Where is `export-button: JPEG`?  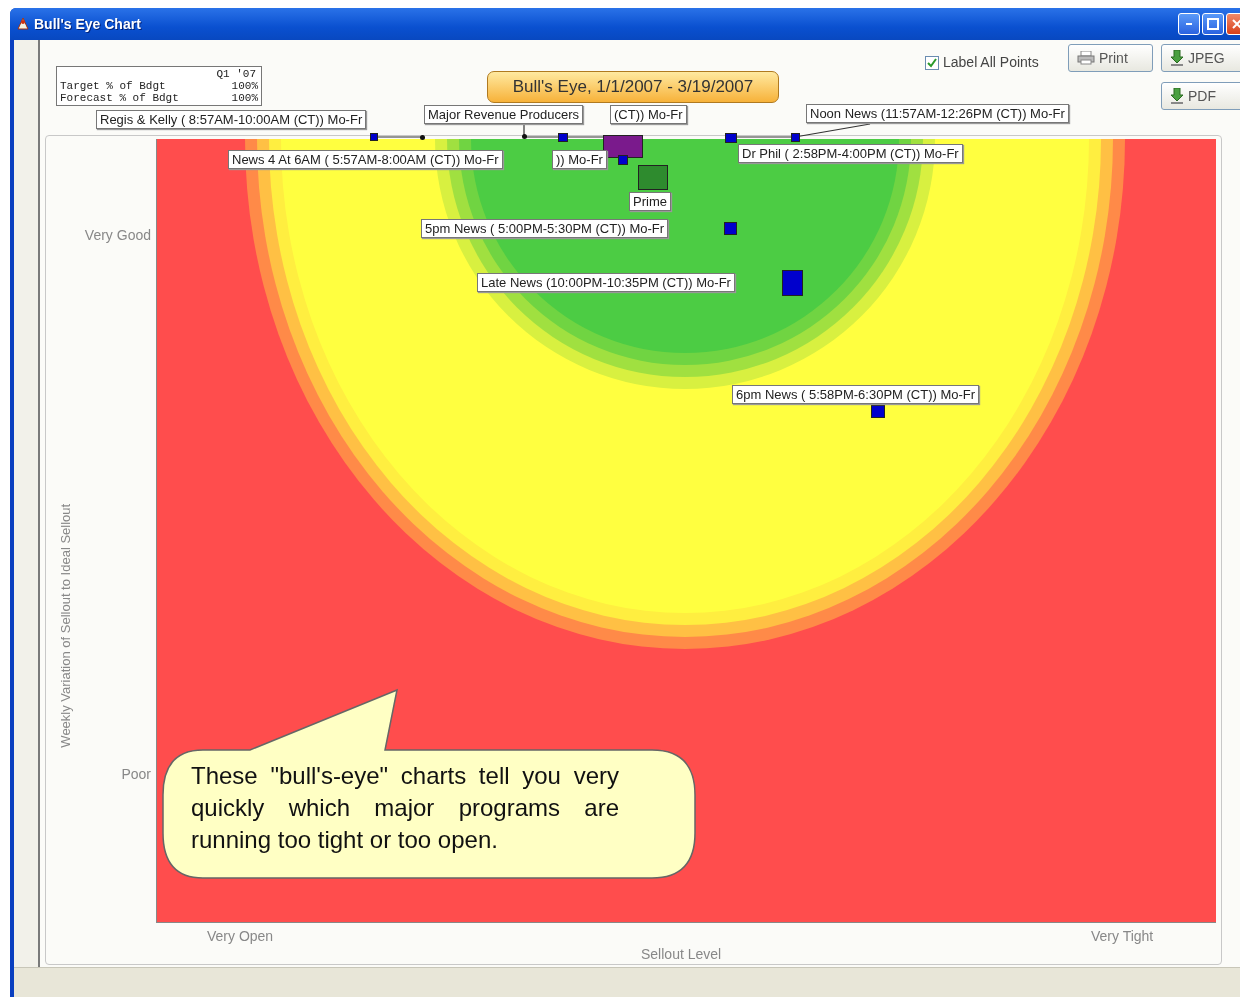 export-button: JPEG is located at coordinates (1200, 58).